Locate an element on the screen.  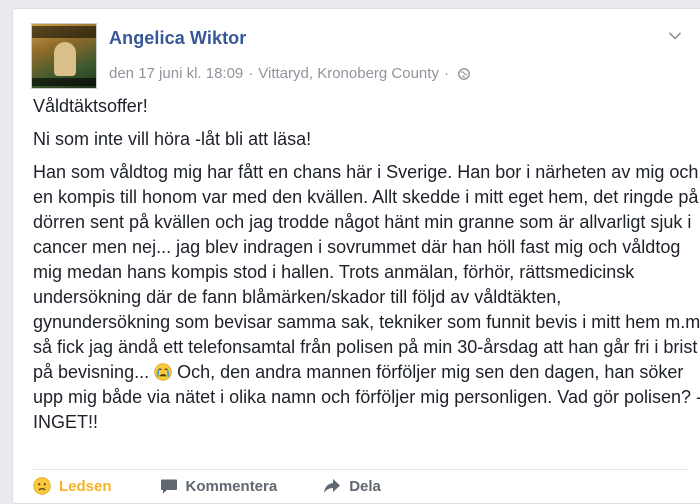
profile-avatar is located at coordinates (64, 56).